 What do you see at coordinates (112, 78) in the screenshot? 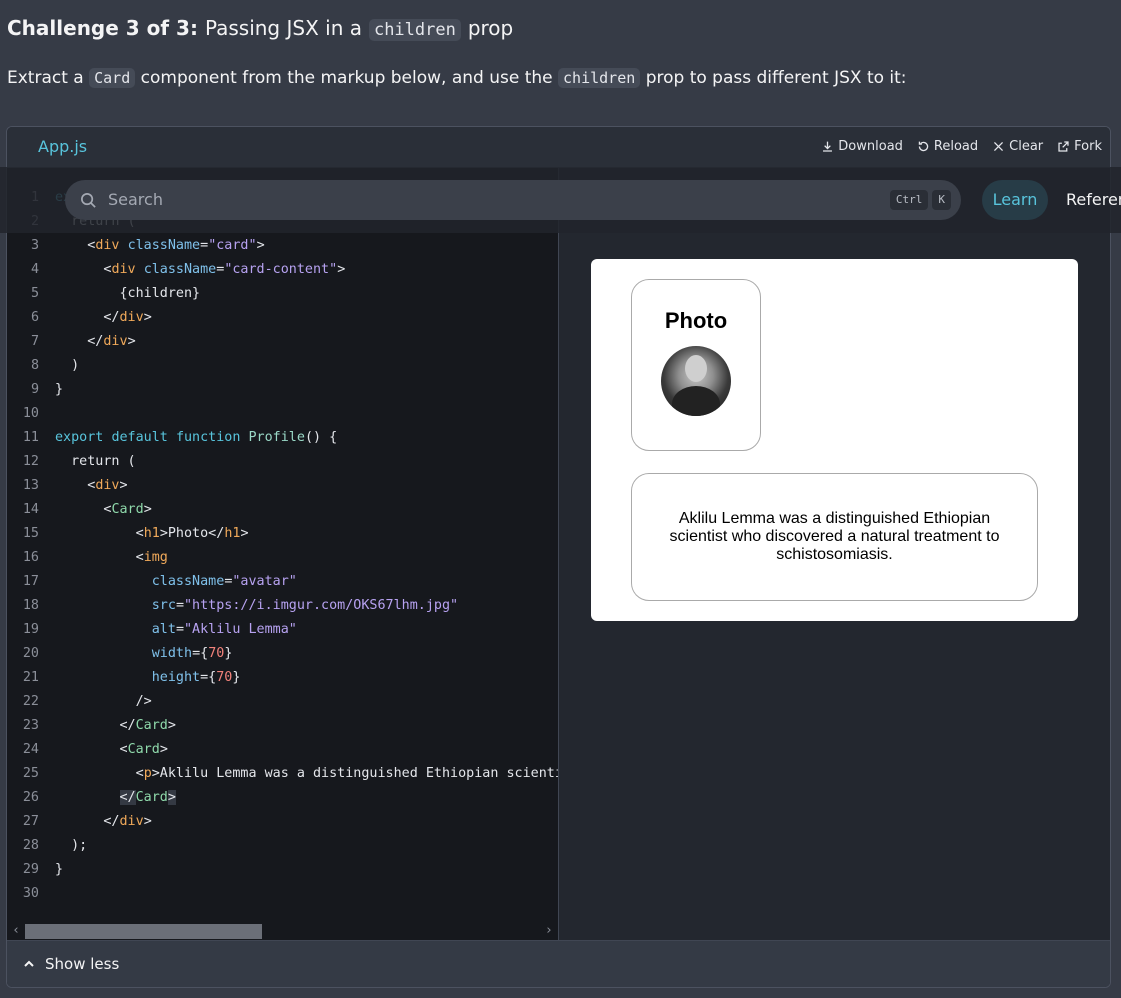
I see `intro-code-card: Card` at bounding box center [112, 78].